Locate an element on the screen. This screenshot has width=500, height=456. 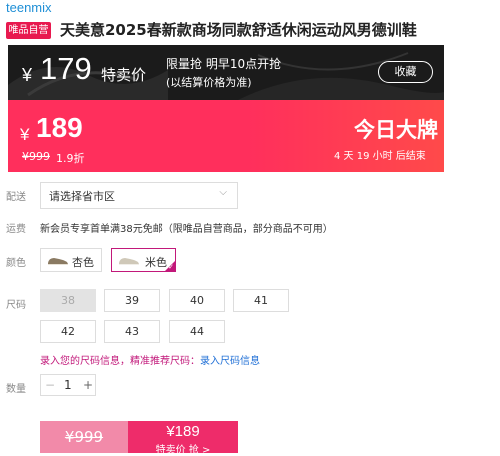
size-option-44: 44 is located at coordinates (197, 331).